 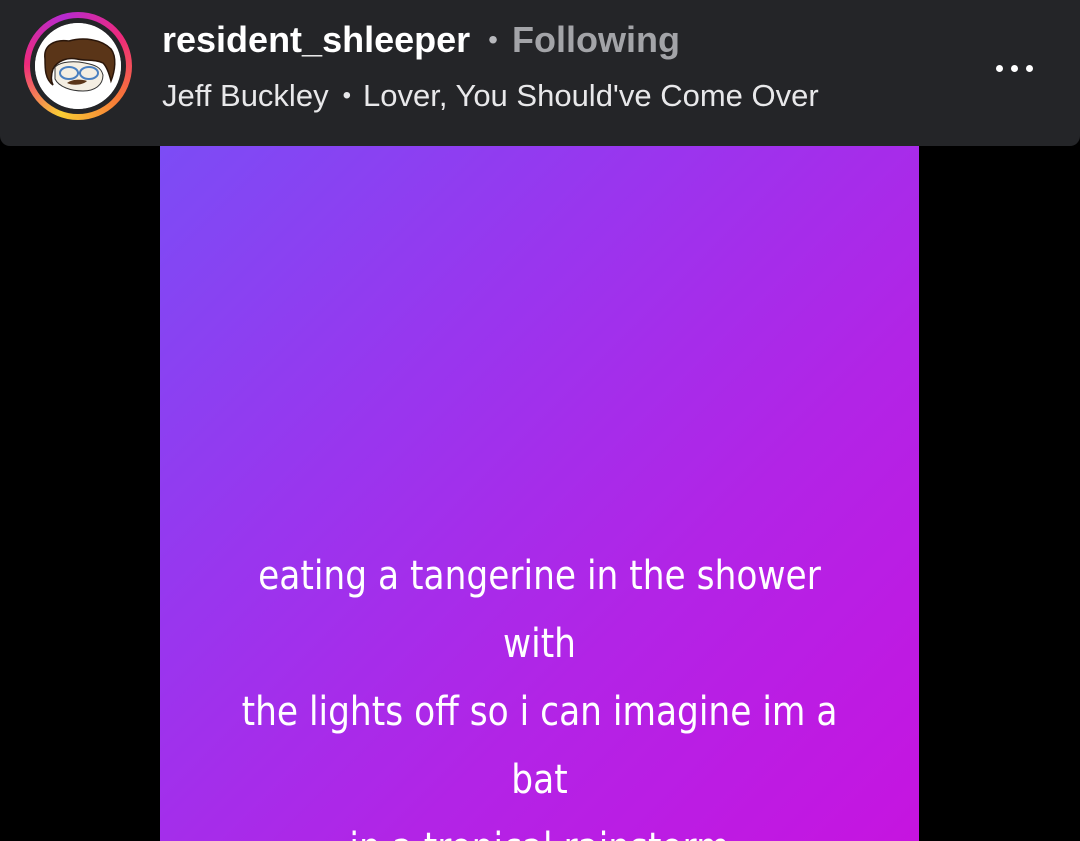 I want to click on music-artist: Jeff Buckley, so click(x=245, y=95).